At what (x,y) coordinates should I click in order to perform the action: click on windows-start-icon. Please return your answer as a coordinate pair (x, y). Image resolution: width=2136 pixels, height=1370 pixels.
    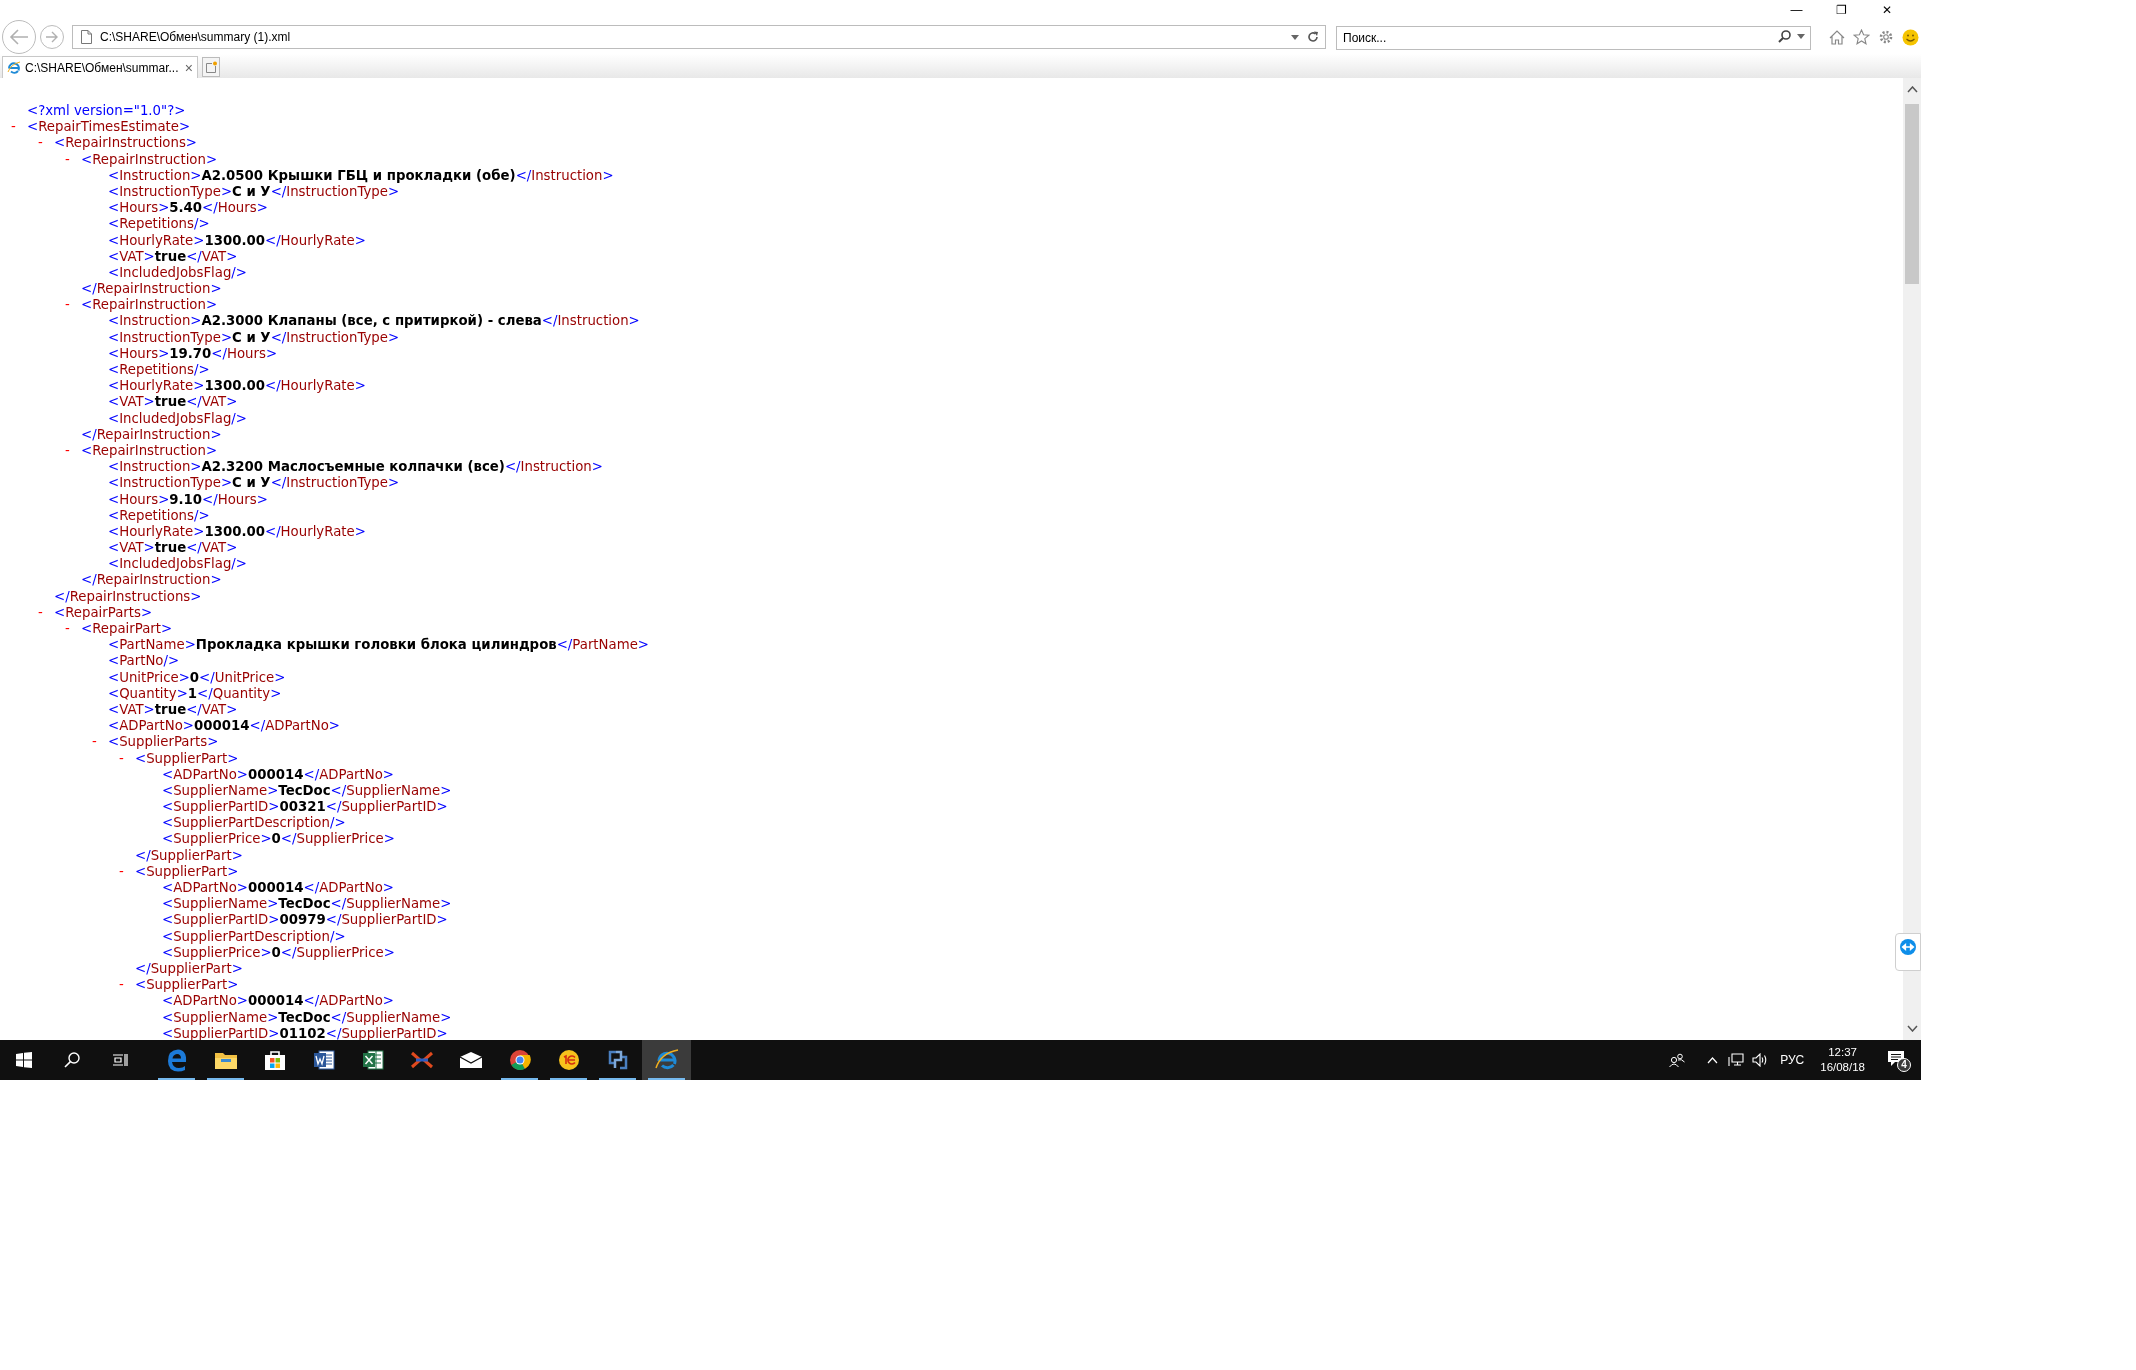
    Looking at the image, I should click on (24, 1060).